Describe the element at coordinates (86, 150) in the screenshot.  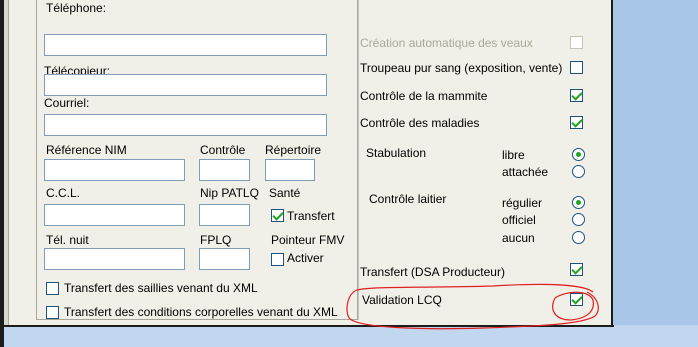
I see `nim-label: Référence NIM` at that location.